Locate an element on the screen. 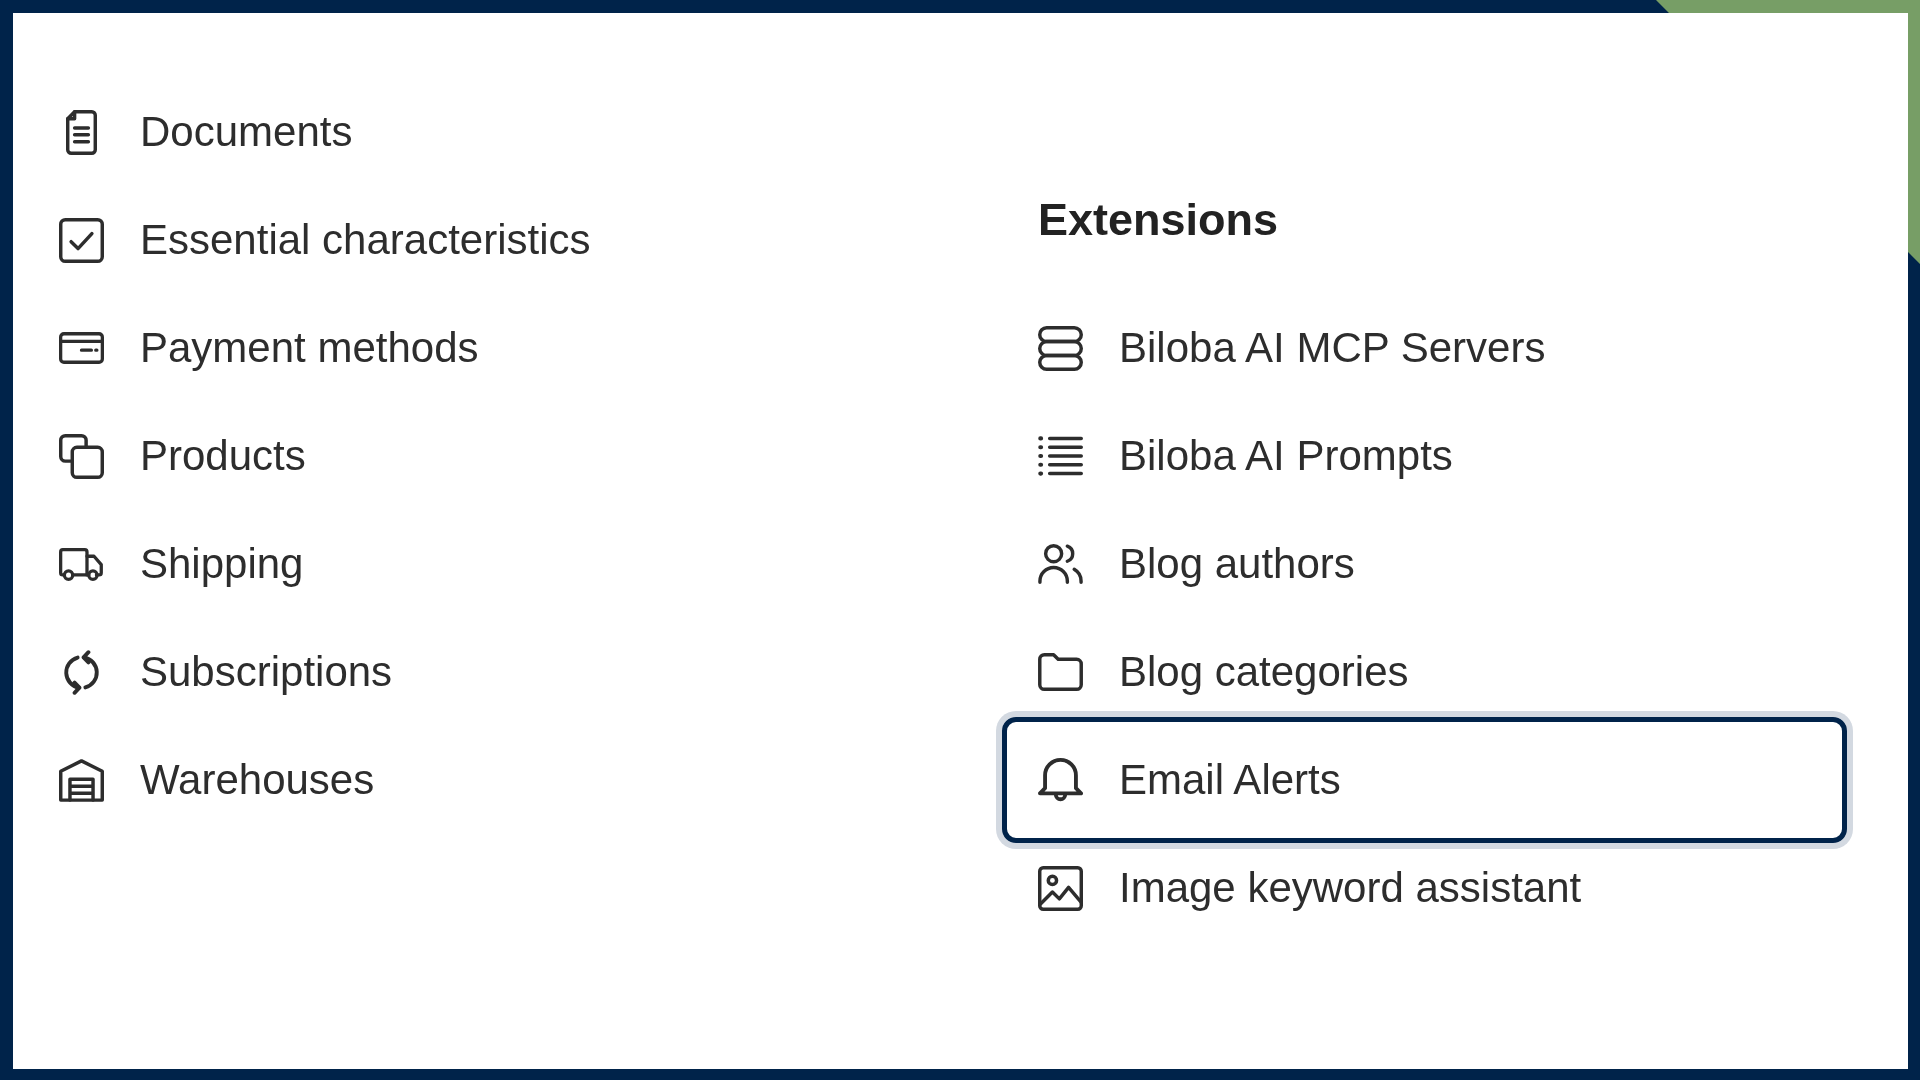 This screenshot has height=1080, width=1920. image-icon is located at coordinates (1060, 888).